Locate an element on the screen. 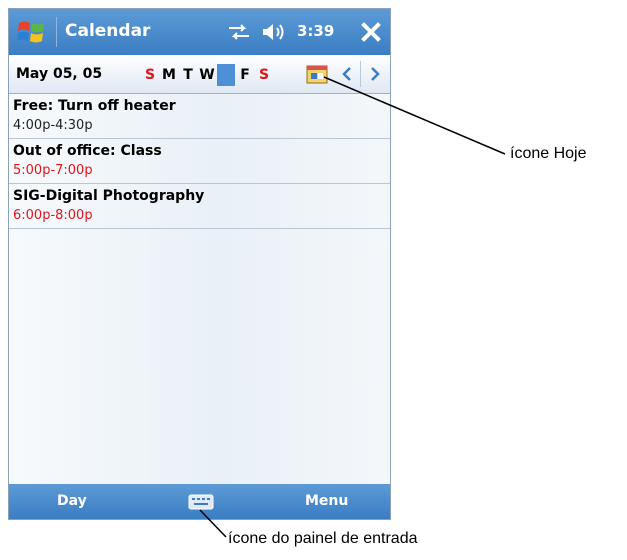  today-icon-callout: ícone Hoje is located at coordinates (548, 153).